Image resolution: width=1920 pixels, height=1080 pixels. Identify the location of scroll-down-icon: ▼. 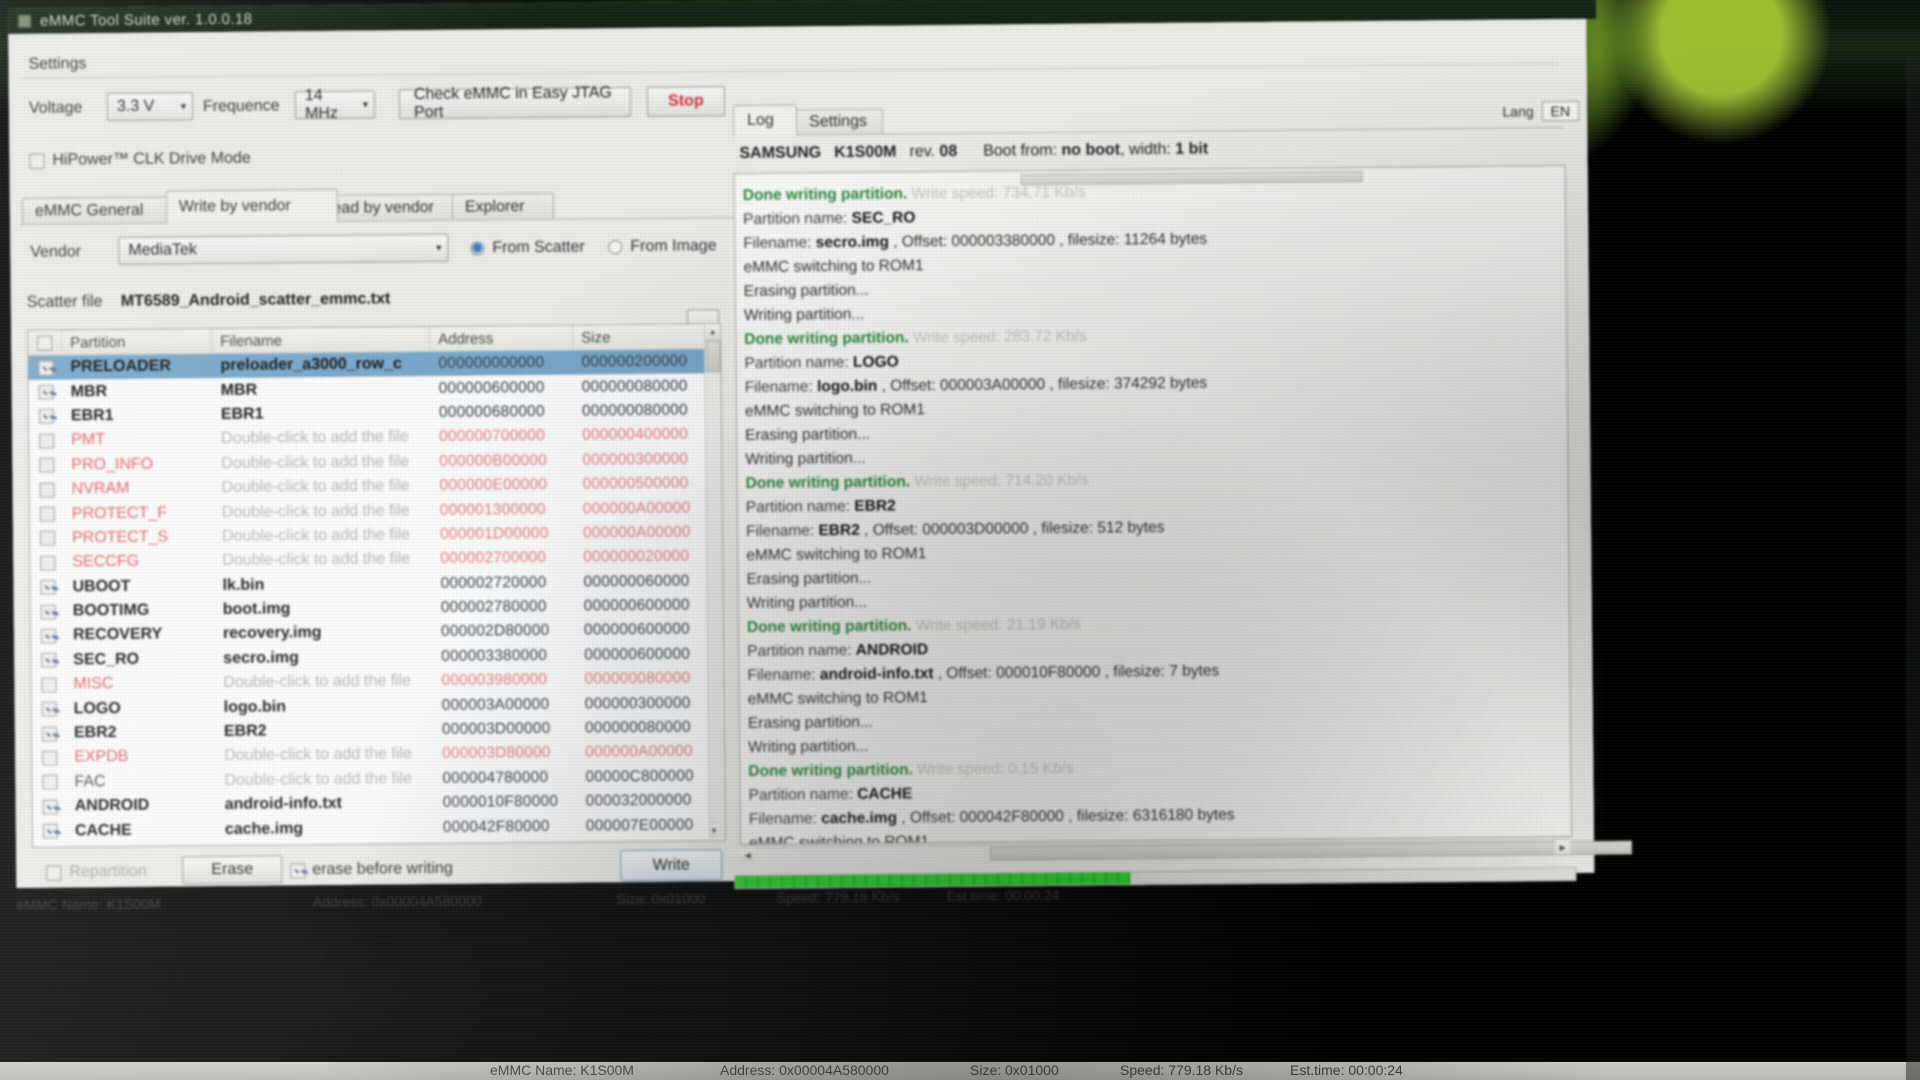
(713, 830).